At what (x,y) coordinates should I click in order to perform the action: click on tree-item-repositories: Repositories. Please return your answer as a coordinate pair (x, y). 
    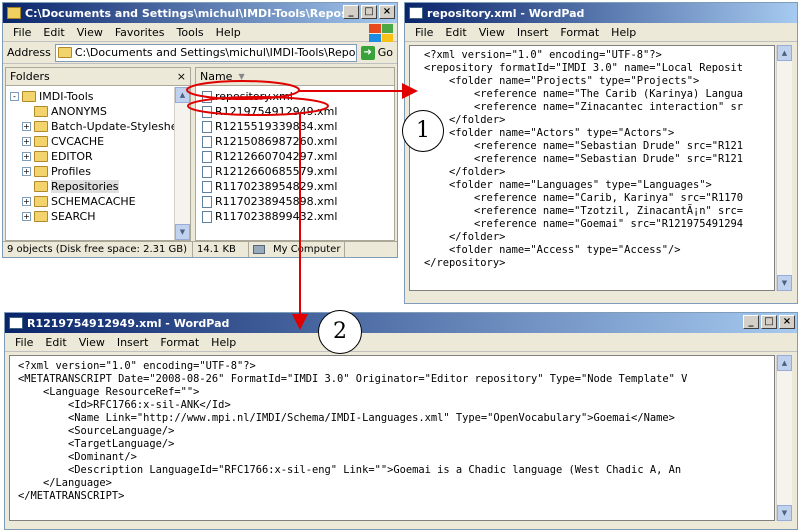
    Looking at the image, I should click on (92, 186).